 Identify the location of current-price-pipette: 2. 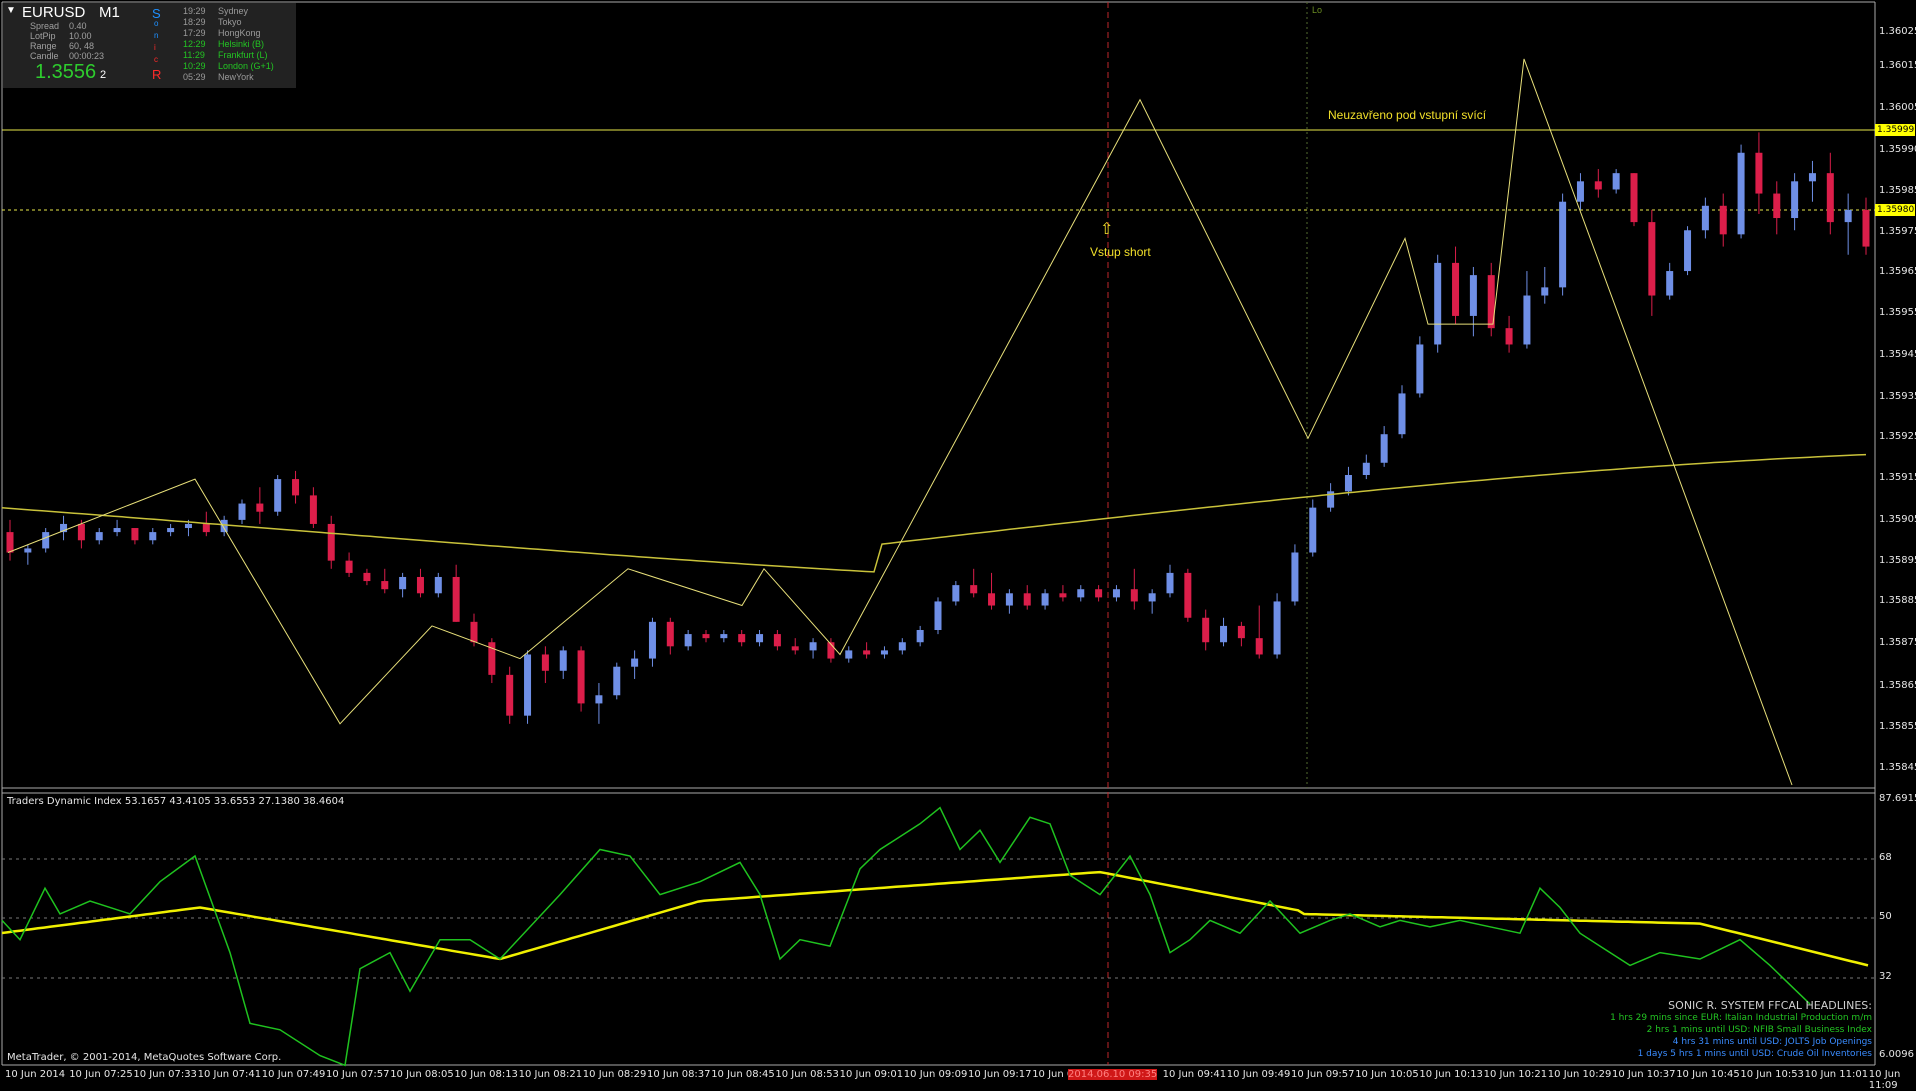
(103, 75).